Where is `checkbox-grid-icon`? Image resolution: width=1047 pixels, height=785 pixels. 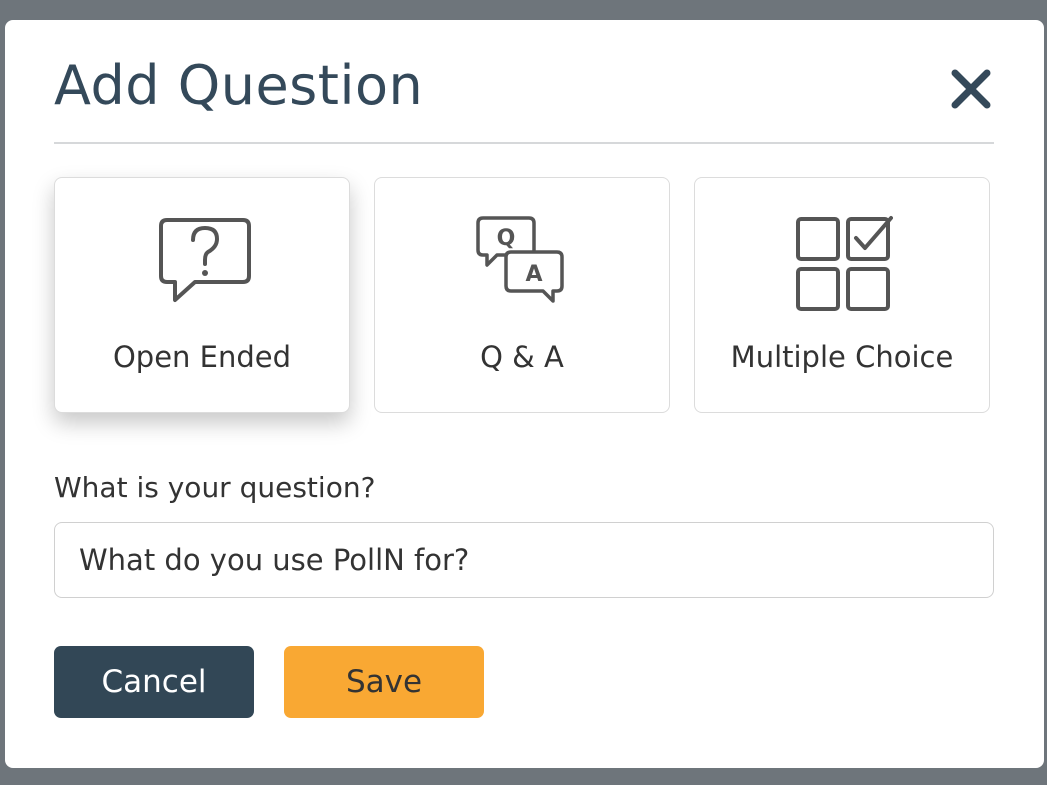
checkbox-grid-icon is located at coordinates (844, 263).